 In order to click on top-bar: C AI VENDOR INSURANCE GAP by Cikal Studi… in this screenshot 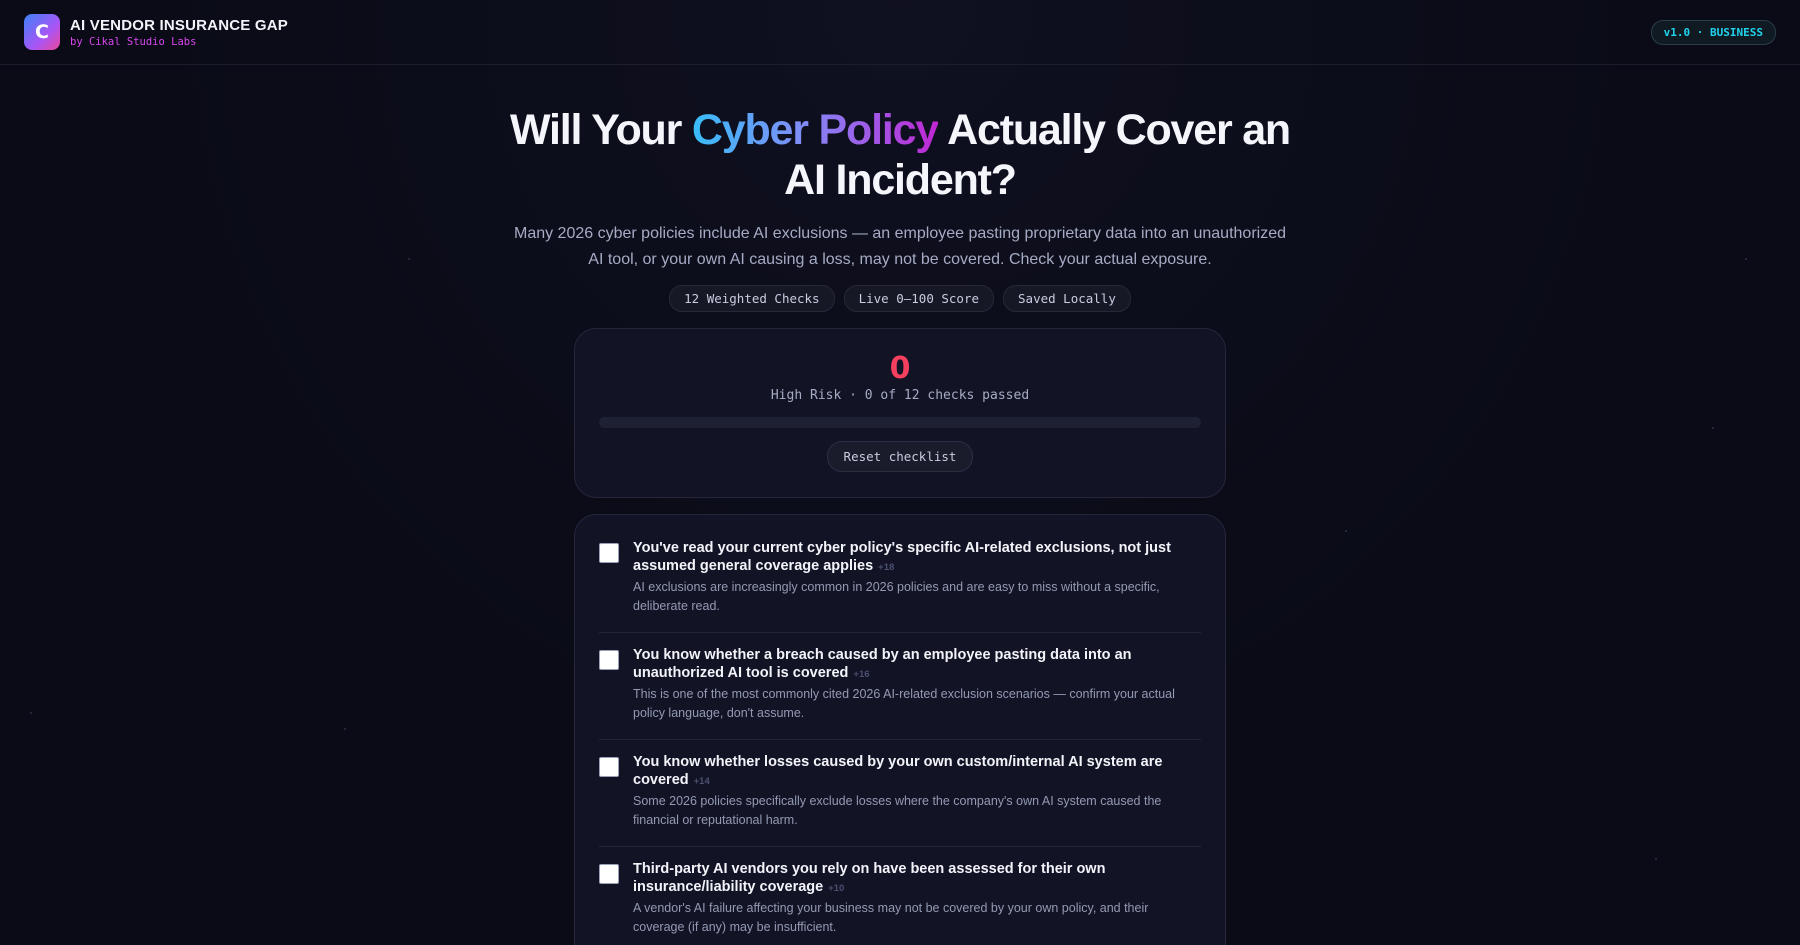, I will do `click(900, 32)`.